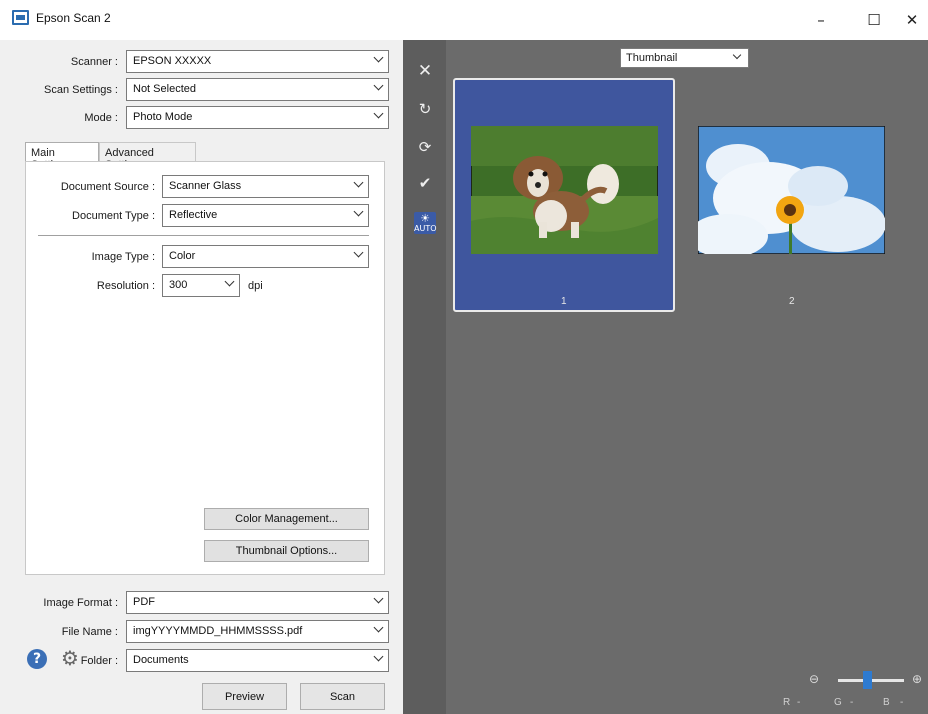 The width and height of the screenshot is (928, 714). What do you see at coordinates (425, 228) in the screenshot?
I see `auto-label: AUTO` at bounding box center [425, 228].